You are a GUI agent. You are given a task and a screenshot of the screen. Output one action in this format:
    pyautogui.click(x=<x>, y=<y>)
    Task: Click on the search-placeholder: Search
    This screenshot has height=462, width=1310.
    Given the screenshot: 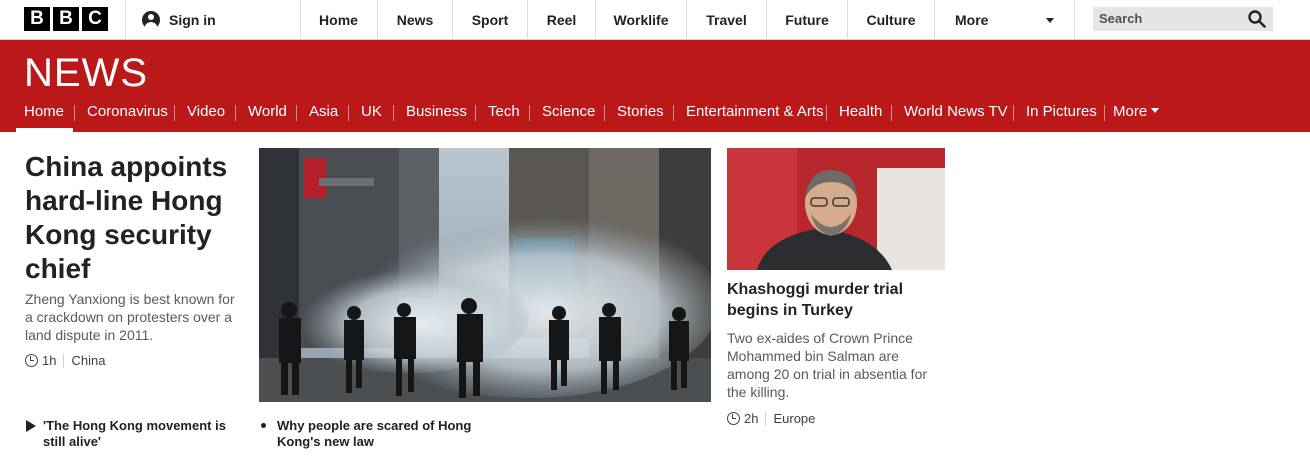 What is the action you would take?
    pyautogui.click(x=1121, y=18)
    